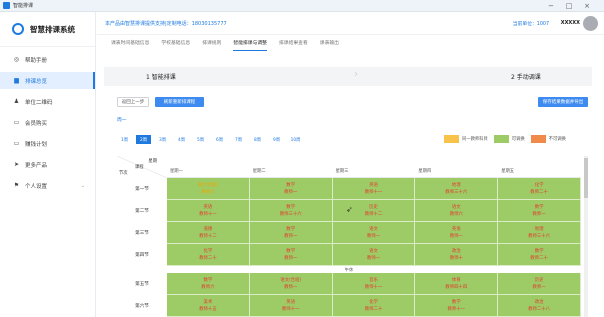  Describe the element at coordinates (539, 185) in the screenshot. I see `cell-subject: 化学` at that location.